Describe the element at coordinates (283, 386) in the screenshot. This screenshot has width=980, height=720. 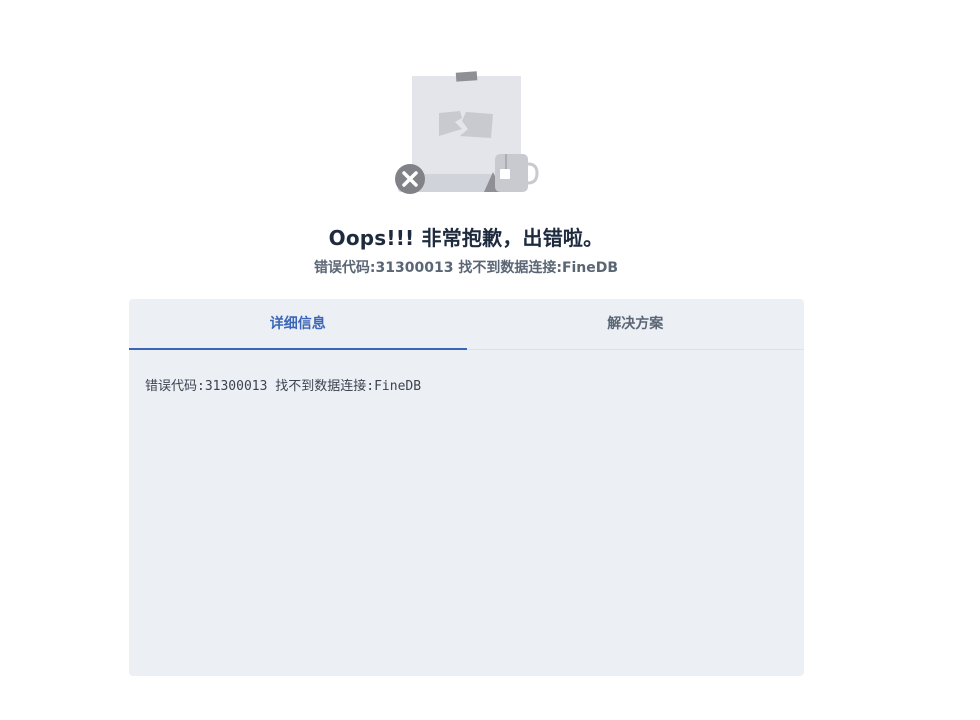
I see `error-detail-text: 错误代码:31300013 找不到数据连接:FineDB` at that location.